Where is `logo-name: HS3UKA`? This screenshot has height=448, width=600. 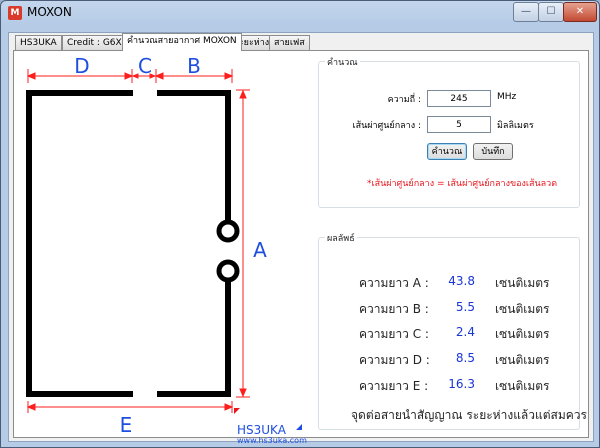 logo-name: HS3UKA is located at coordinates (261, 430).